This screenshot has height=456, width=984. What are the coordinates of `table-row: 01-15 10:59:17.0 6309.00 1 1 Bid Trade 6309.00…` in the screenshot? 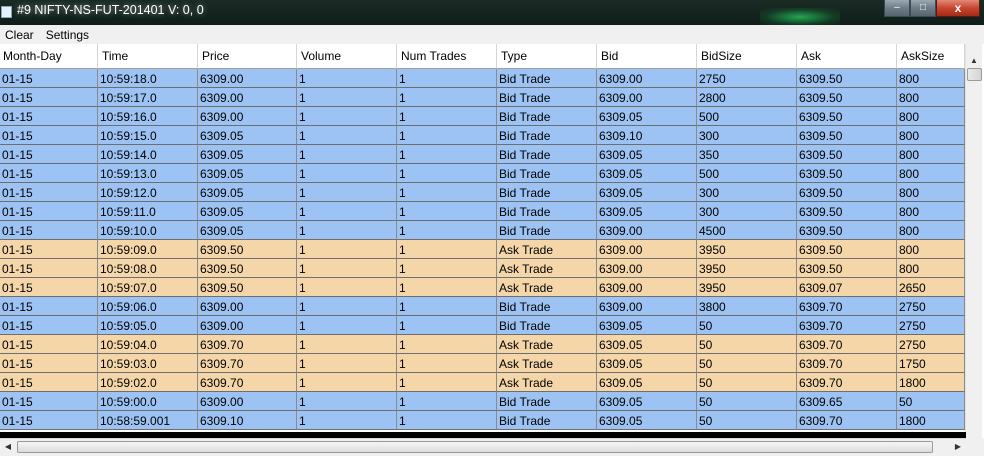 It's located at (482, 97).